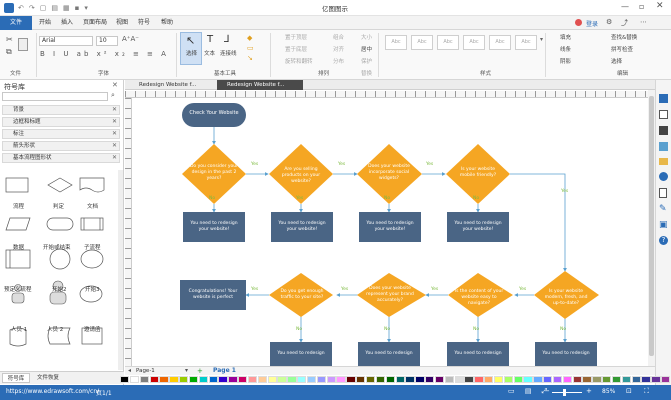 This screenshot has width=671, height=400. I want to click on shape-label-predefined: 预定义流程, so click(18, 289).